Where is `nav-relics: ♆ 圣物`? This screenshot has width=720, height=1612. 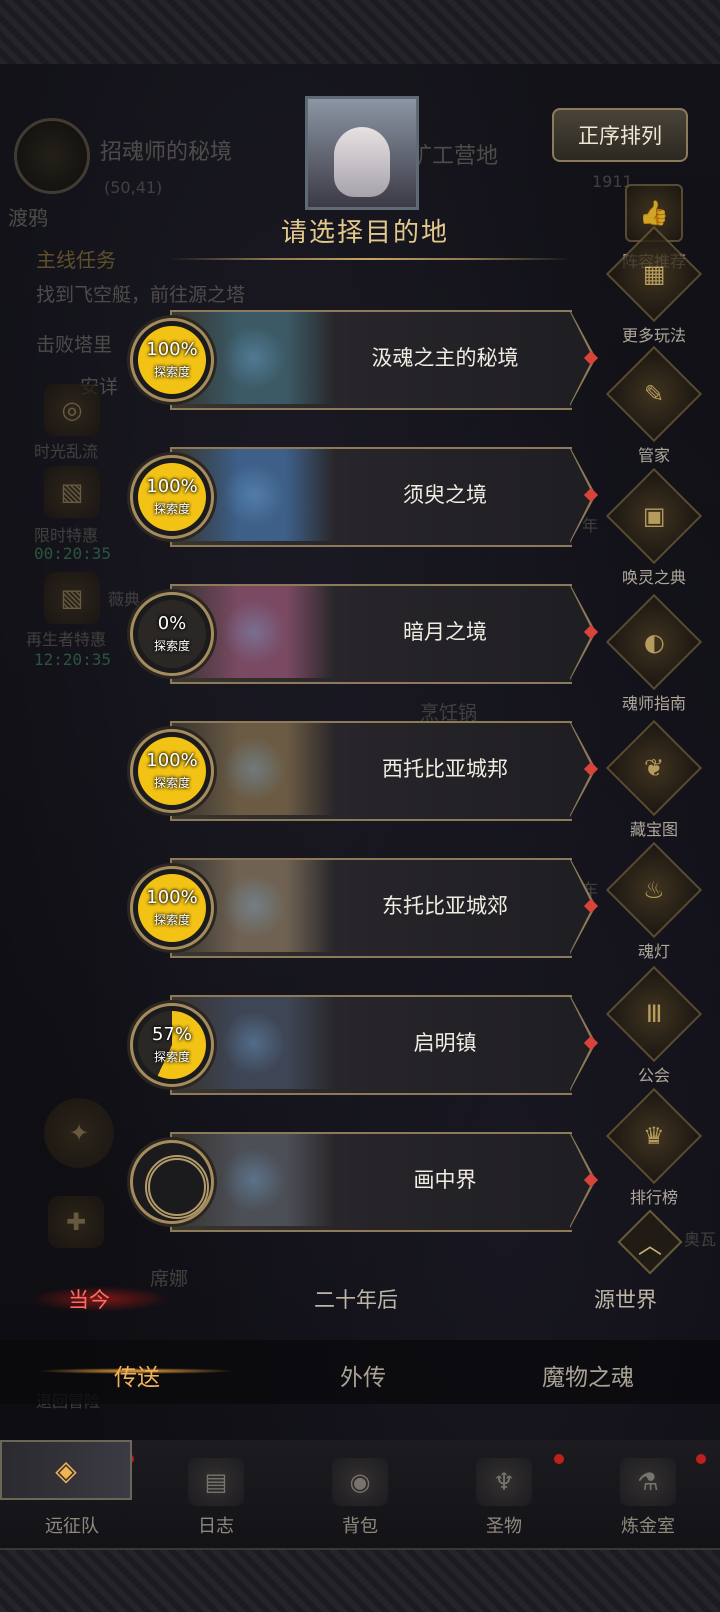
nav-relics: ♆ 圣物 is located at coordinates (504, 1498).